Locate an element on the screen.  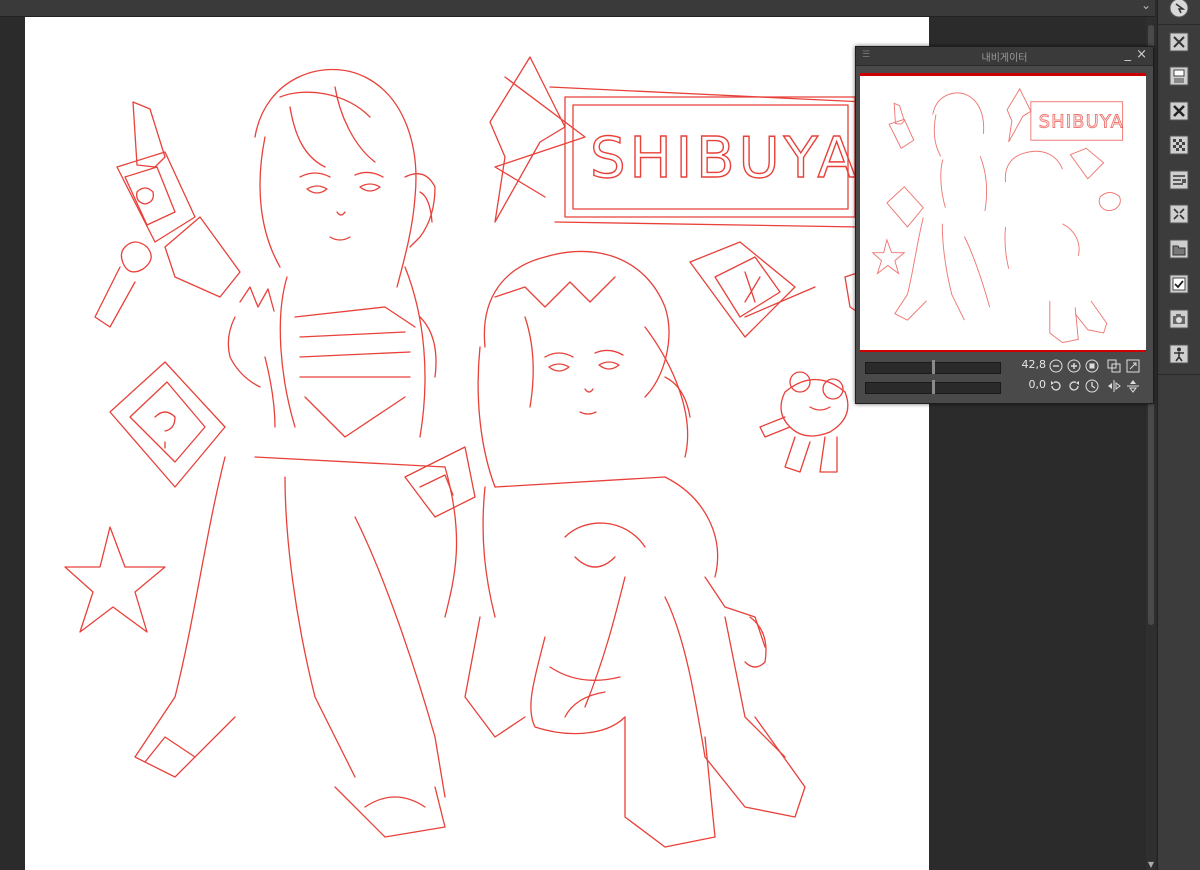
zoom-in-icon is located at coordinates (1074, 366).